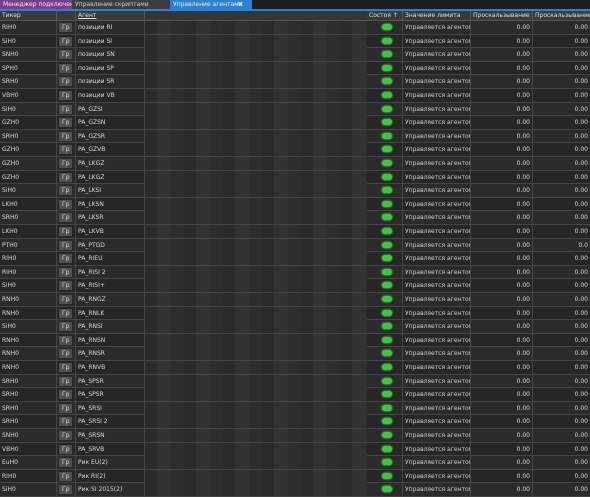  What do you see at coordinates (123, 4) in the screenshot?
I see `tab-script-management: Управление скриптами` at bounding box center [123, 4].